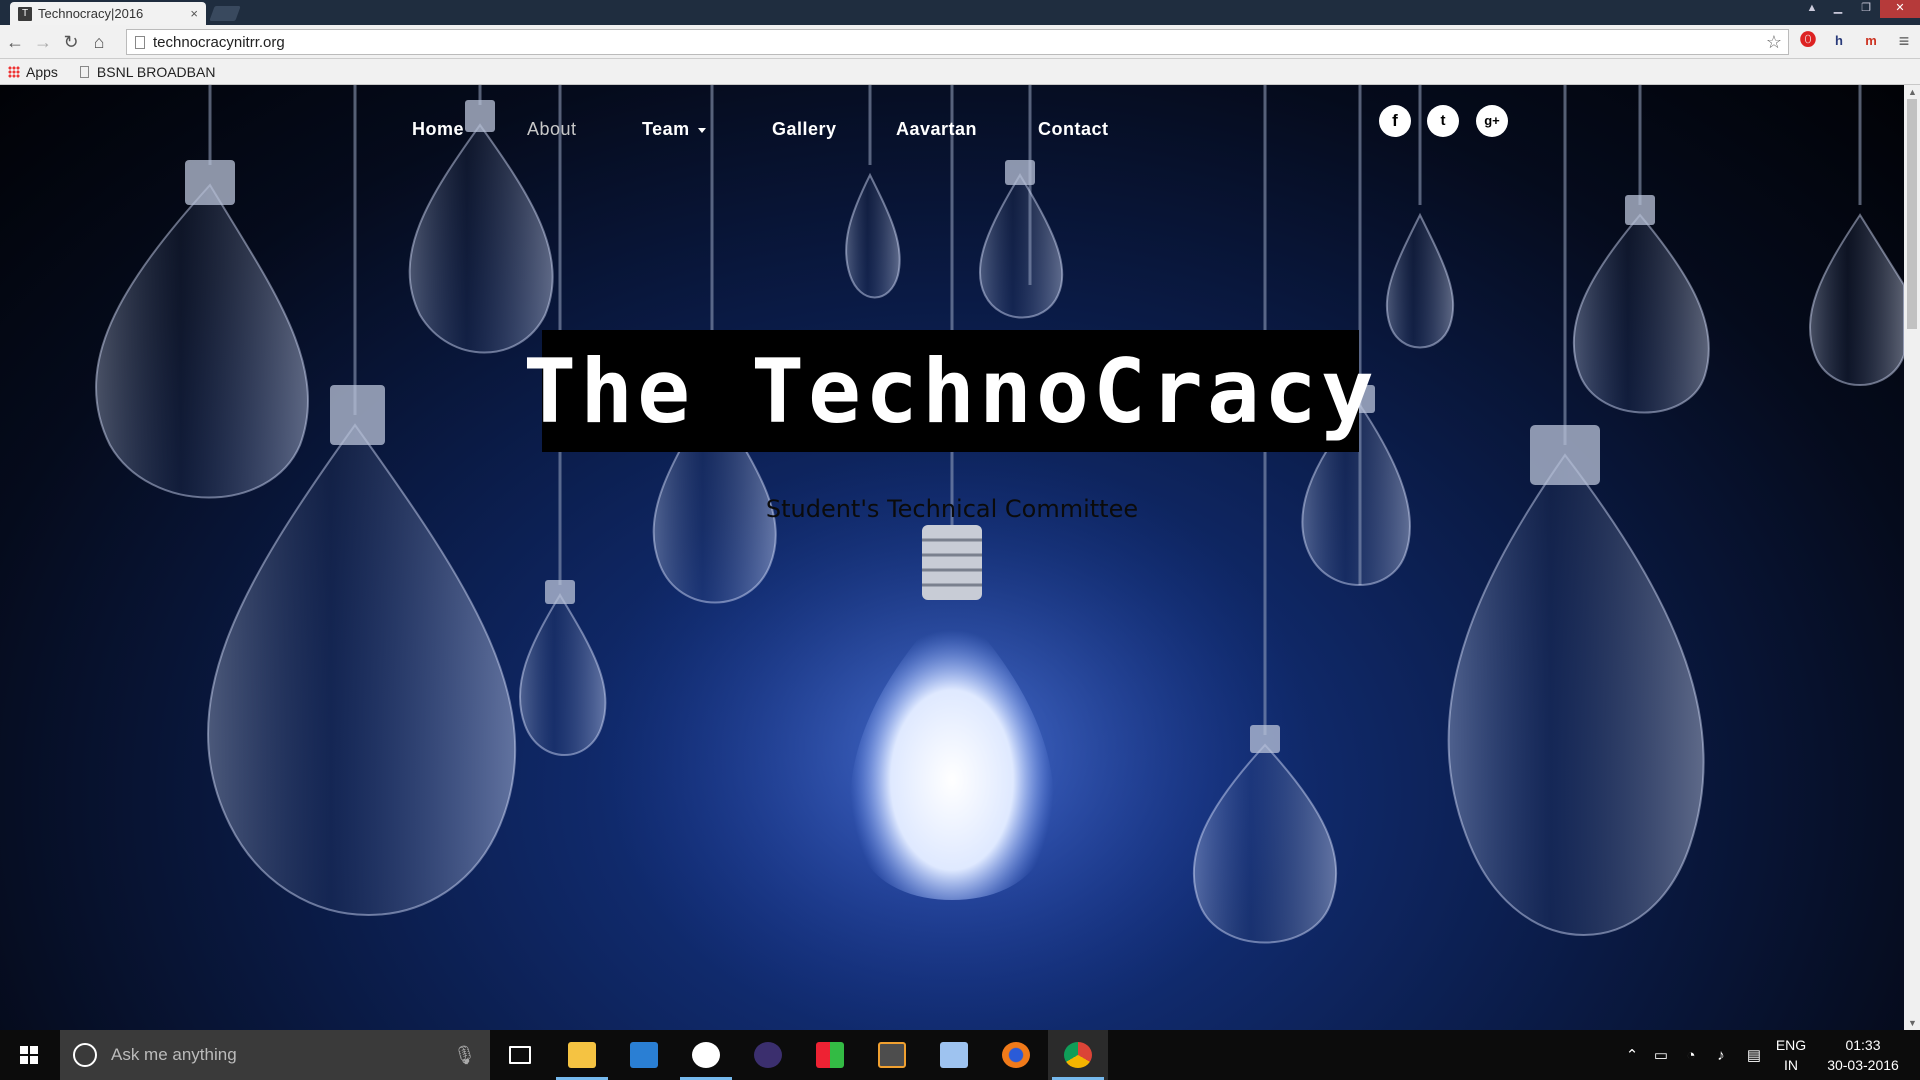 Image resolution: width=1920 pixels, height=1080 pixels. Describe the element at coordinates (1791, 1055) in the screenshot. I see `language-indicator: ENG IN` at that location.